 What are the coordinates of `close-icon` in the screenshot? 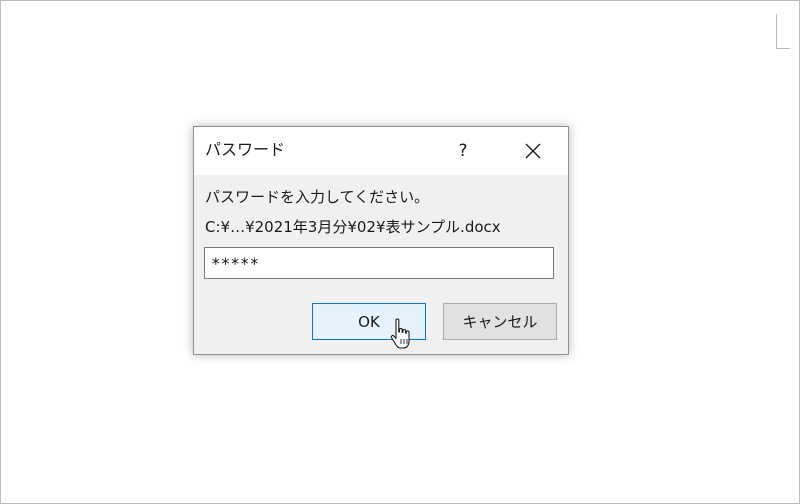 It's located at (533, 151).